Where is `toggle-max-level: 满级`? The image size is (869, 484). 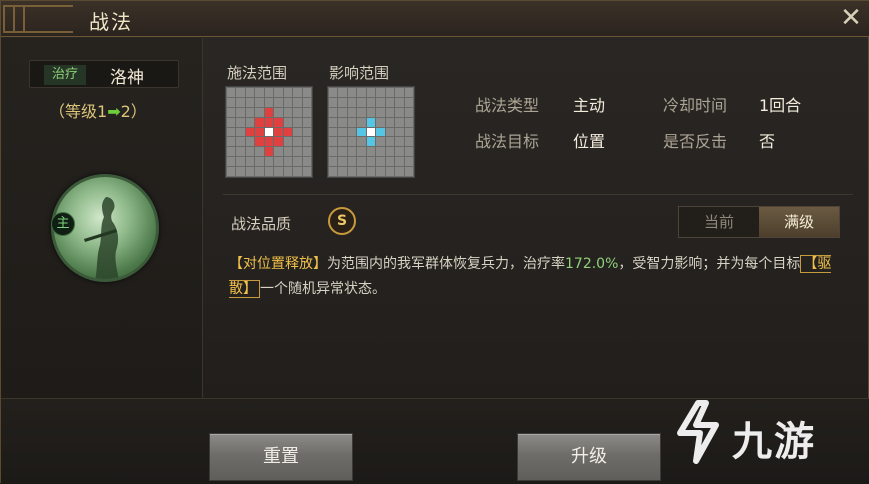 toggle-max-level: 满级 is located at coordinates (799, 222).